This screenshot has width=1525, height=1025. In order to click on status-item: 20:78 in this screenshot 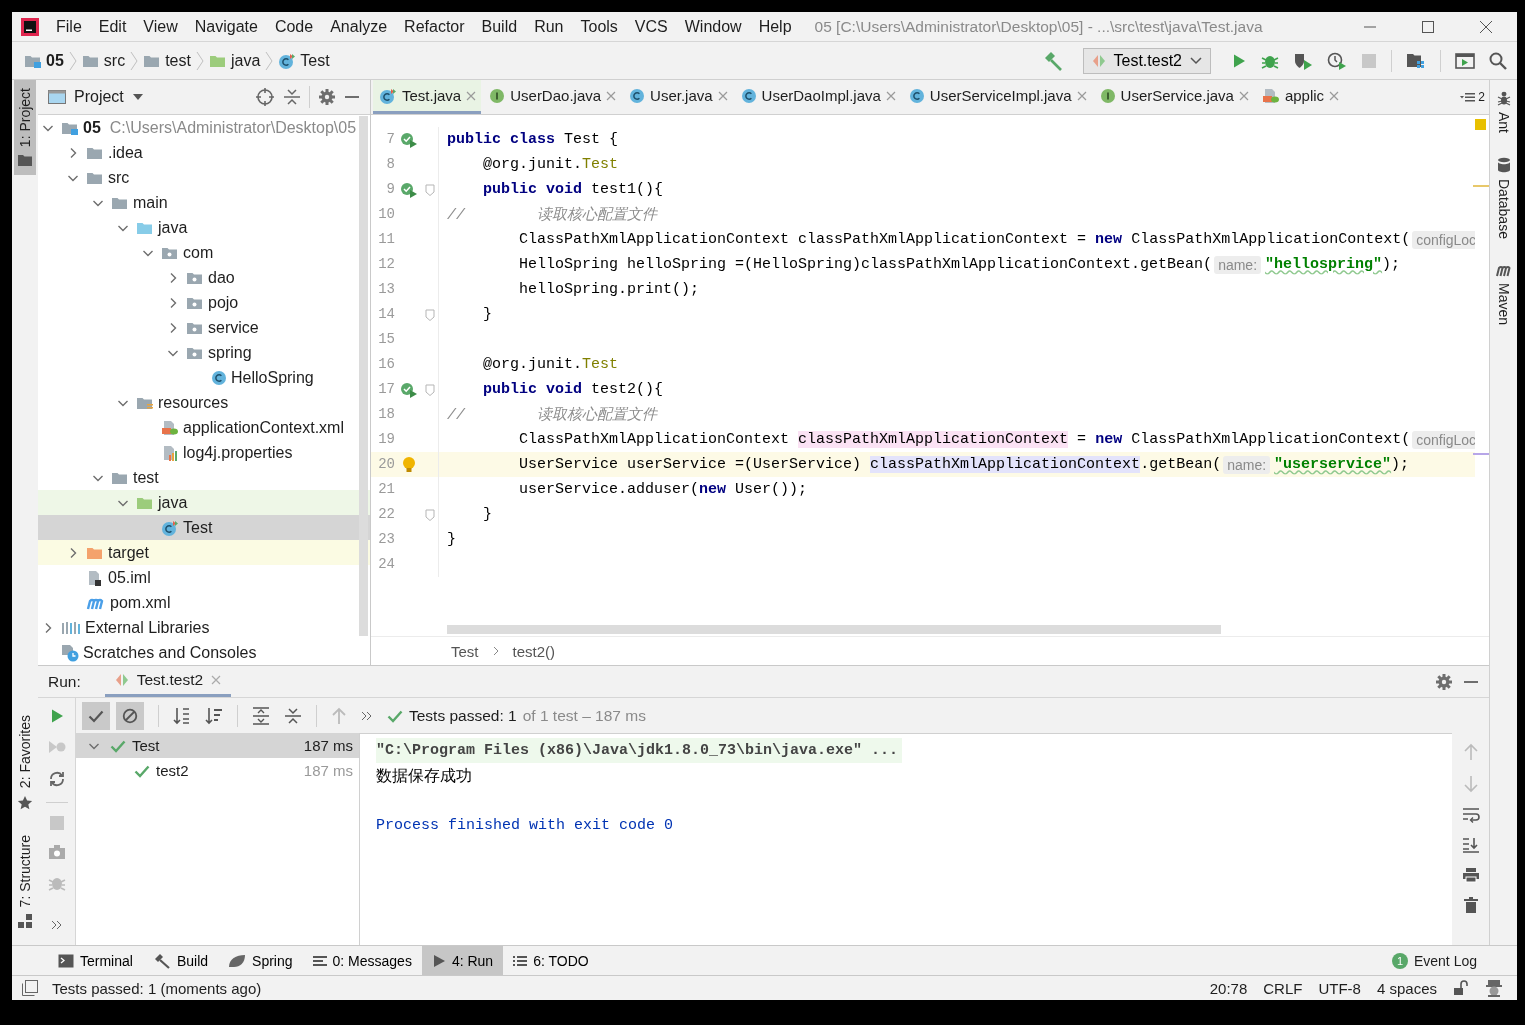, I will do `click(1228, 988)`.